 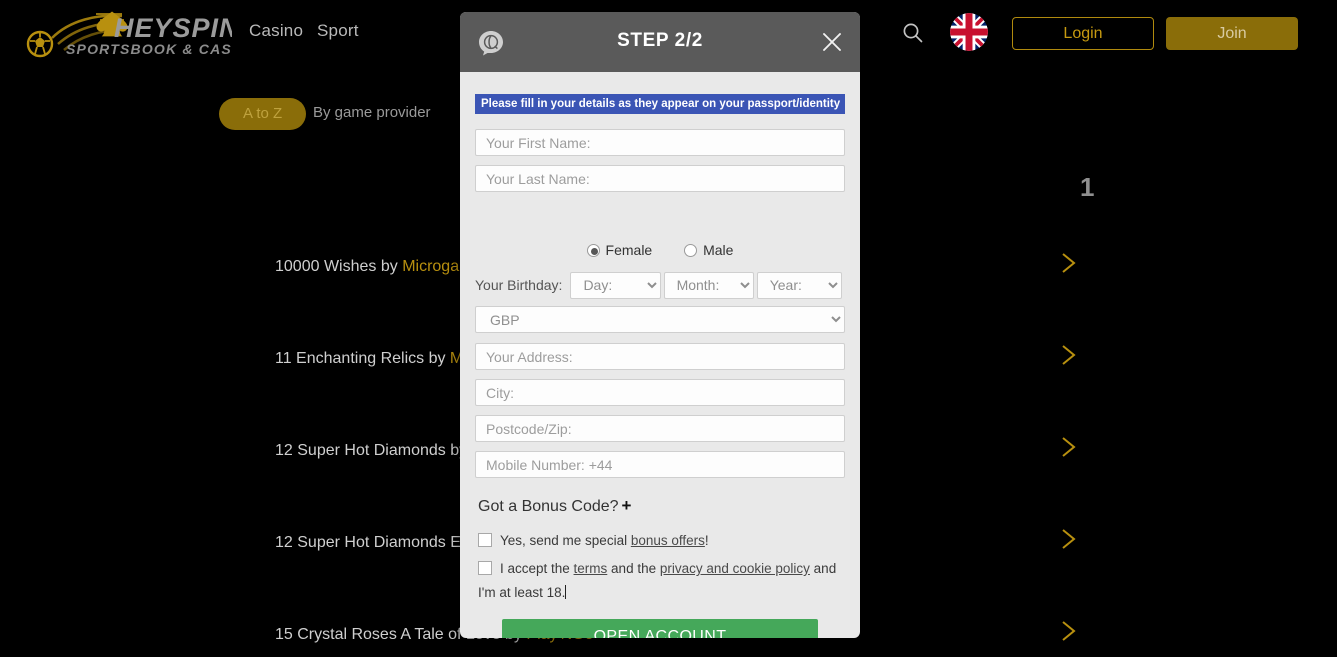 What do you see at coordinates (485, 568) in the screenshot?
I see `terms-checkbox` at bounding box center [485, 568].